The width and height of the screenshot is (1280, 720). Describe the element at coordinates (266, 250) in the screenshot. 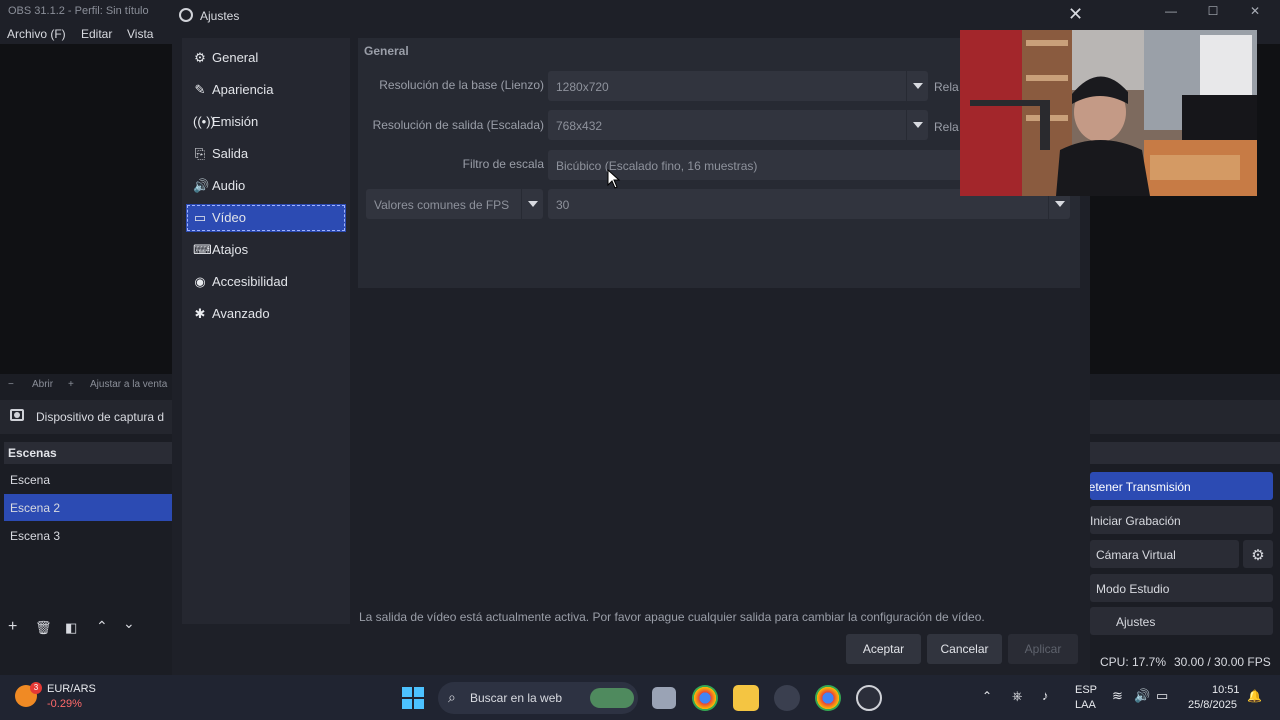

I see `nav-hotkeys: ⌨ Atajos` at that location.